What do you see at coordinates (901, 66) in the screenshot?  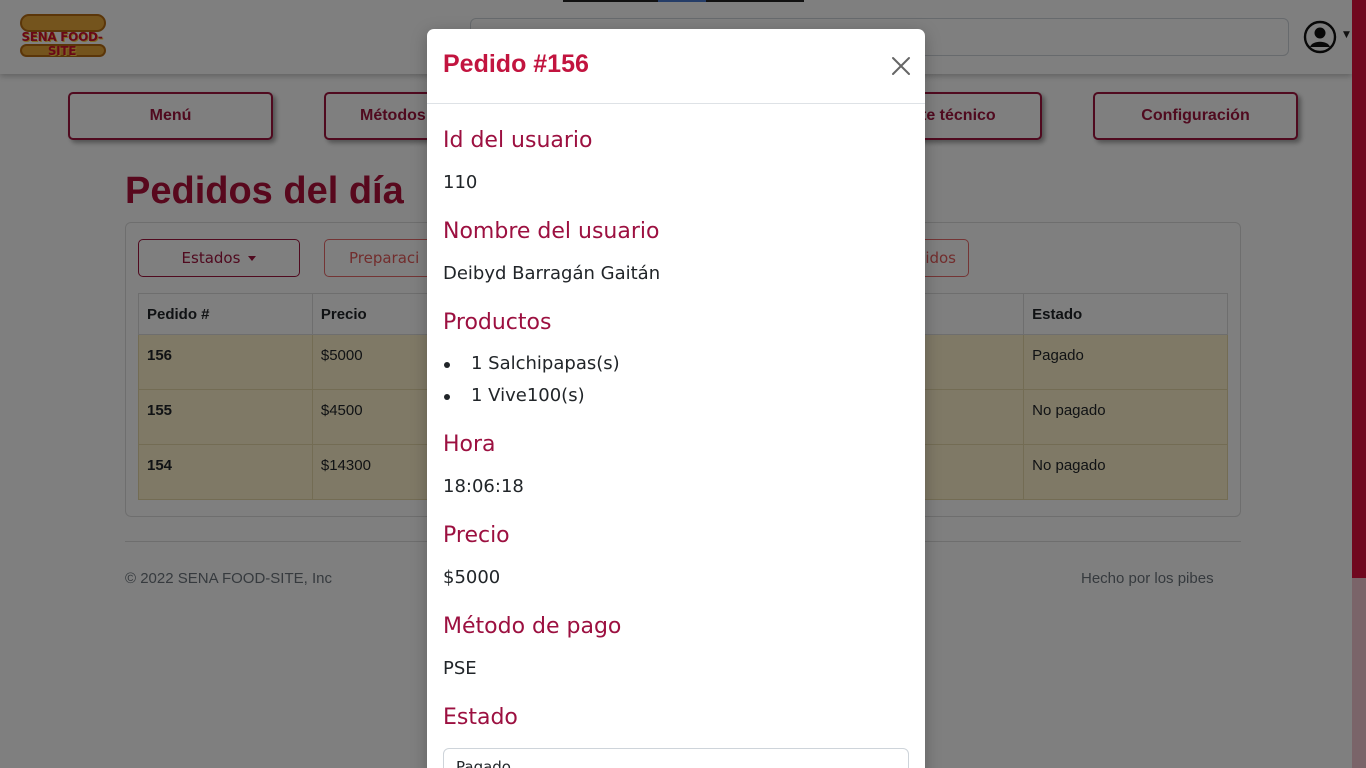 I see `close-icon` at bounding box center [901, 66].